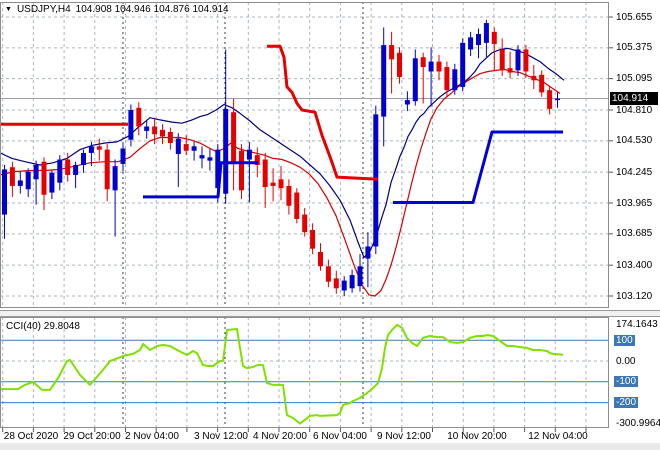 The width and height of the screenshot is (660, 450). I want to click on cci-axis-label: 100, so click(624, 340).